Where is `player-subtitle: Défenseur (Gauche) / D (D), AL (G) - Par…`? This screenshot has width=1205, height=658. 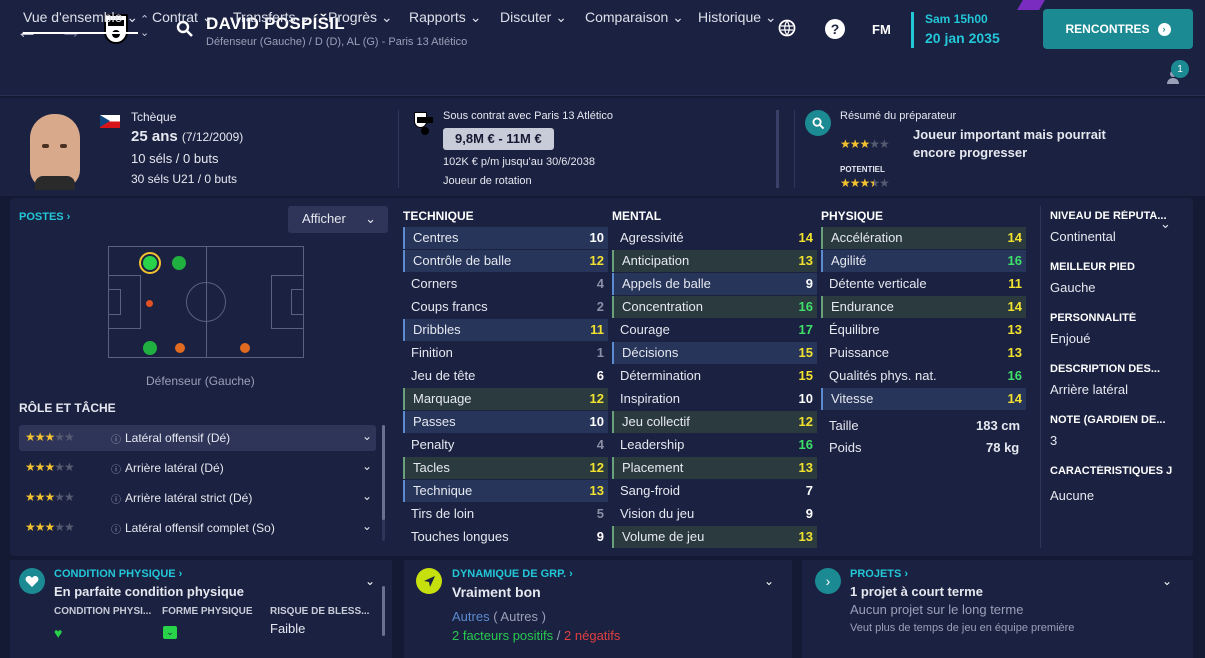
player-subtitle: Défenseur (Gauche) / D (D), AL (G) - Par… is located at coordinates (337, 42).